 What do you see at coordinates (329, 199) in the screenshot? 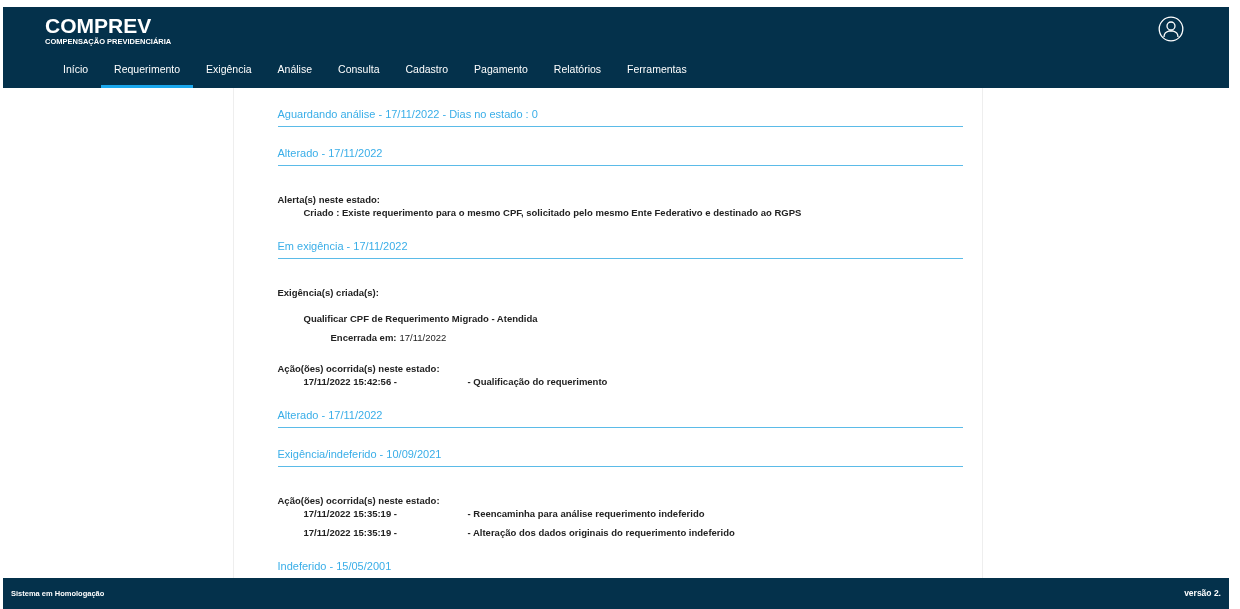
I see `block-label: Alerta(s) neste estado:` at bounding box center [329, 199].